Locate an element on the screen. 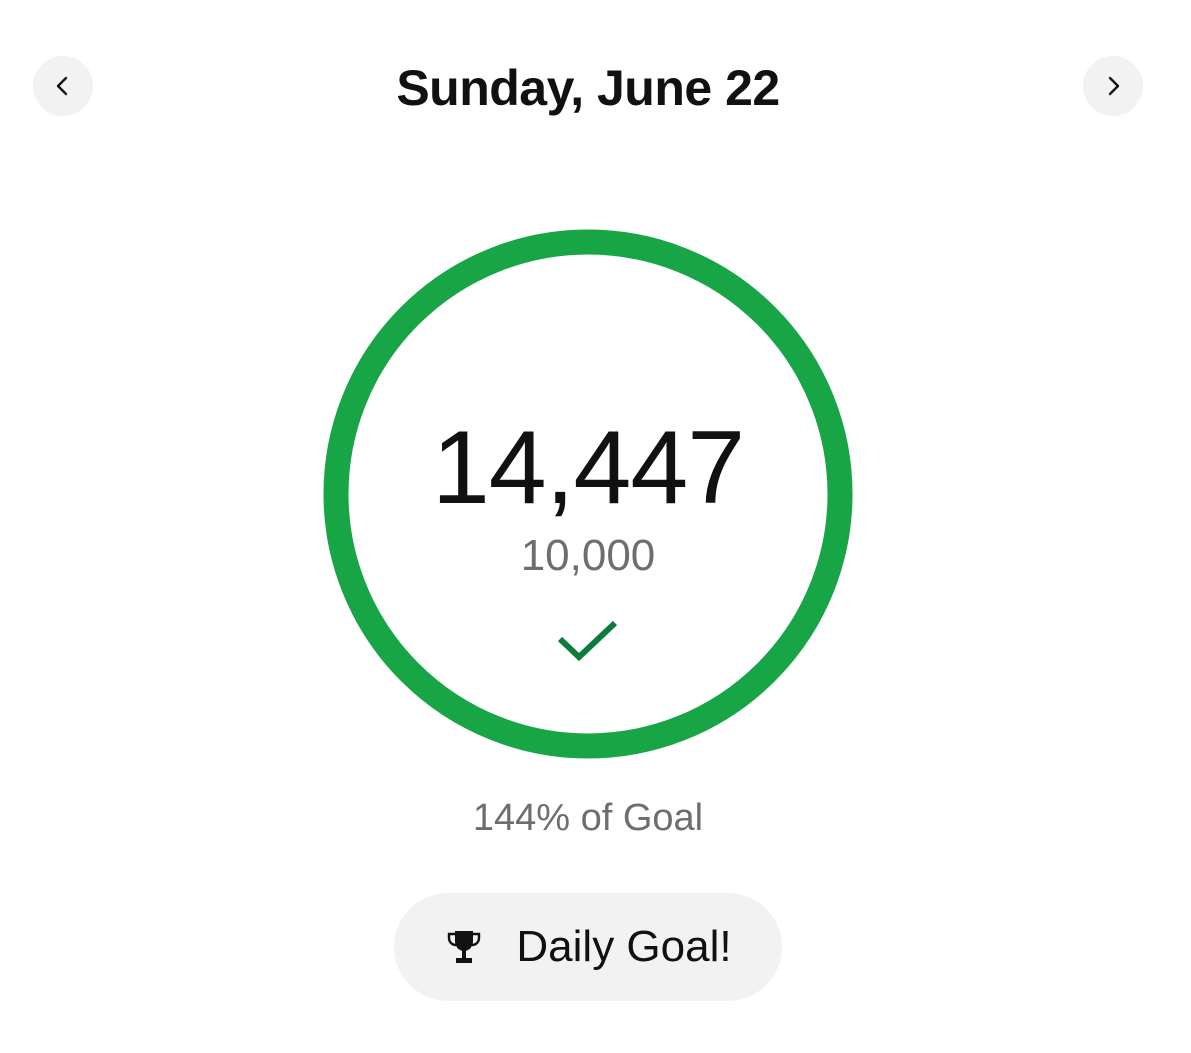  badge-label: Daily Goal! is located at coordinates (624, 946).